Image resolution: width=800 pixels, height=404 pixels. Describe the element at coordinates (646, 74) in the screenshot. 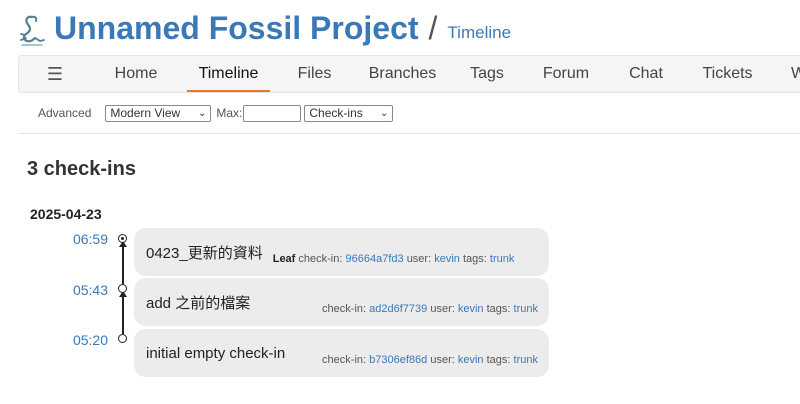

I see `menu-item-chat: Chat` at that location.